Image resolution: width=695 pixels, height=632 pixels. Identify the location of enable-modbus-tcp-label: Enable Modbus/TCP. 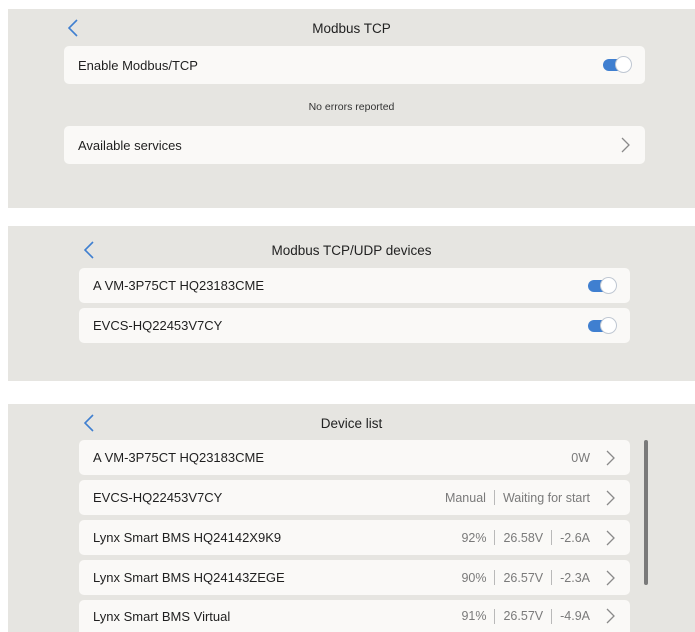
(138, 65).